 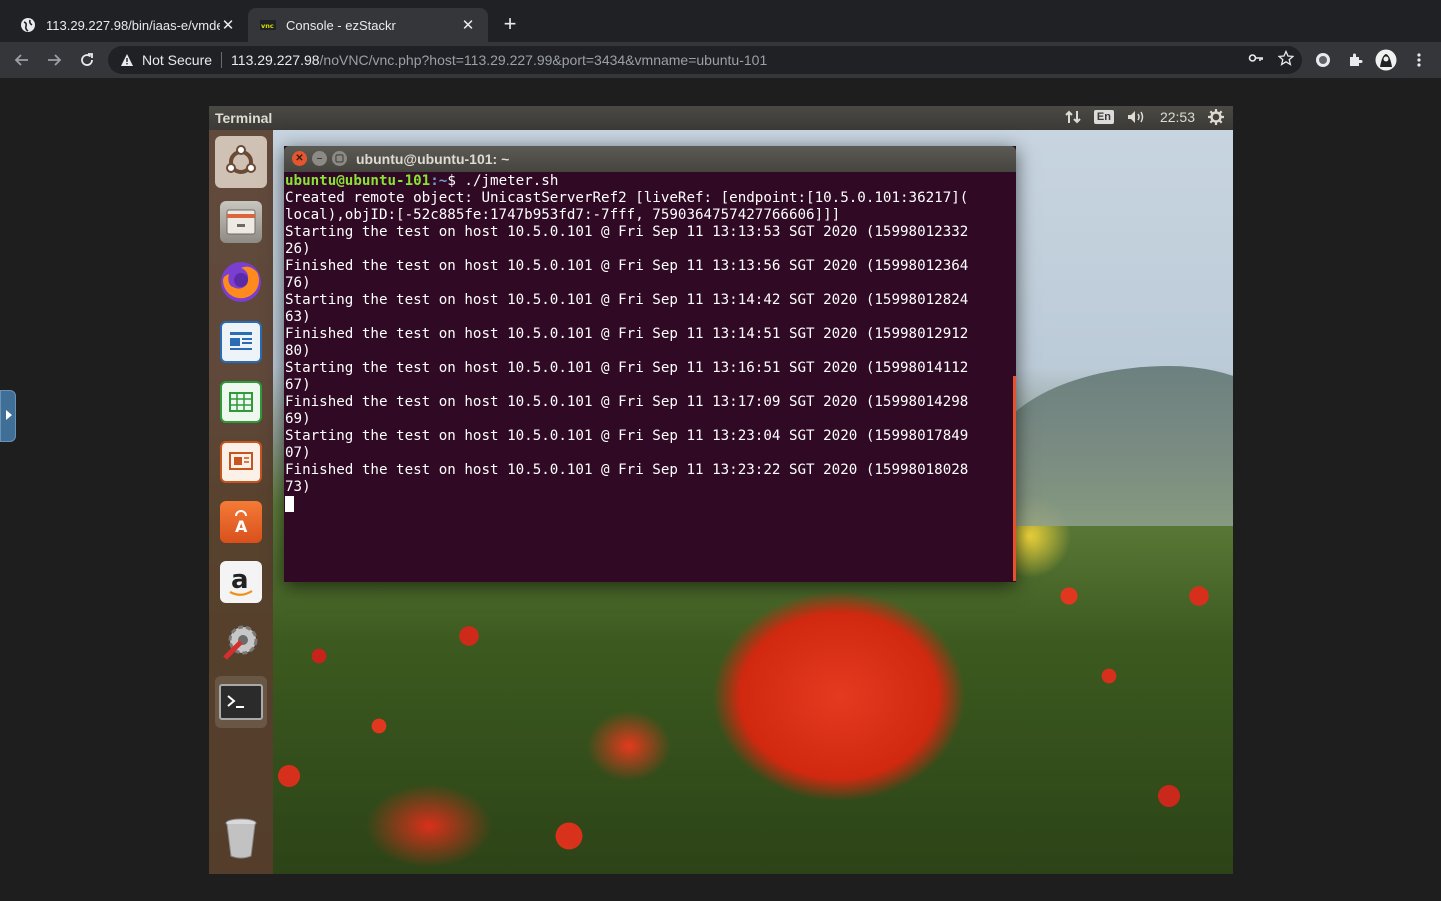 I want to click on terminal-line: 80), so click(x=298, y=351).